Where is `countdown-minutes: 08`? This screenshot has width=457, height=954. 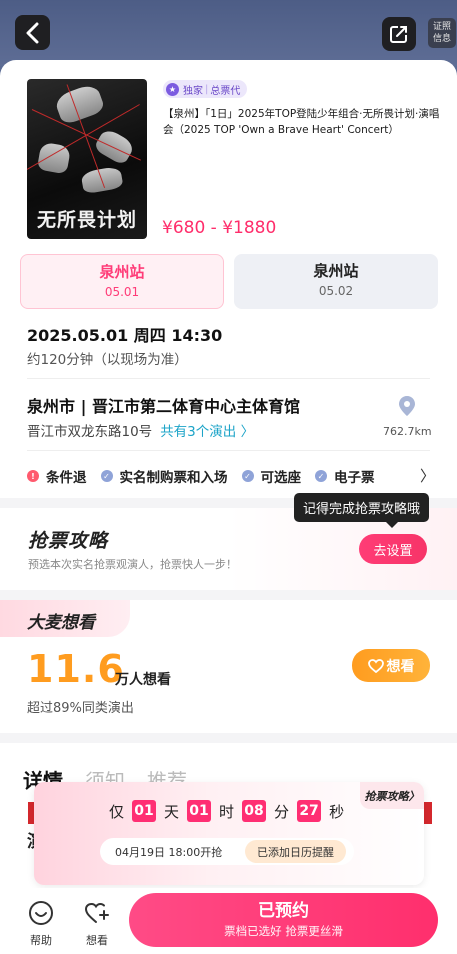 countdown-minutes: 08 is located at coordinates (254, 811).